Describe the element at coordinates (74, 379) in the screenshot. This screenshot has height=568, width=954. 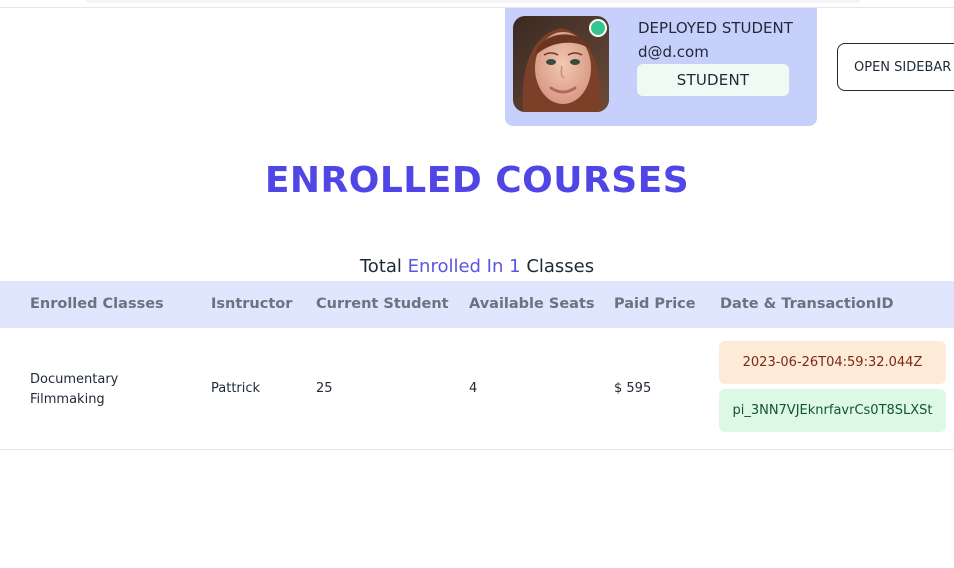
I see `course-name-line-1: Documentary` at that location.